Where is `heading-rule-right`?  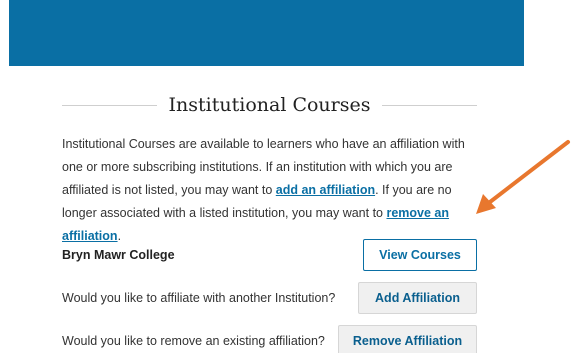
heading-rule-right is located at coordinates (430, 105).